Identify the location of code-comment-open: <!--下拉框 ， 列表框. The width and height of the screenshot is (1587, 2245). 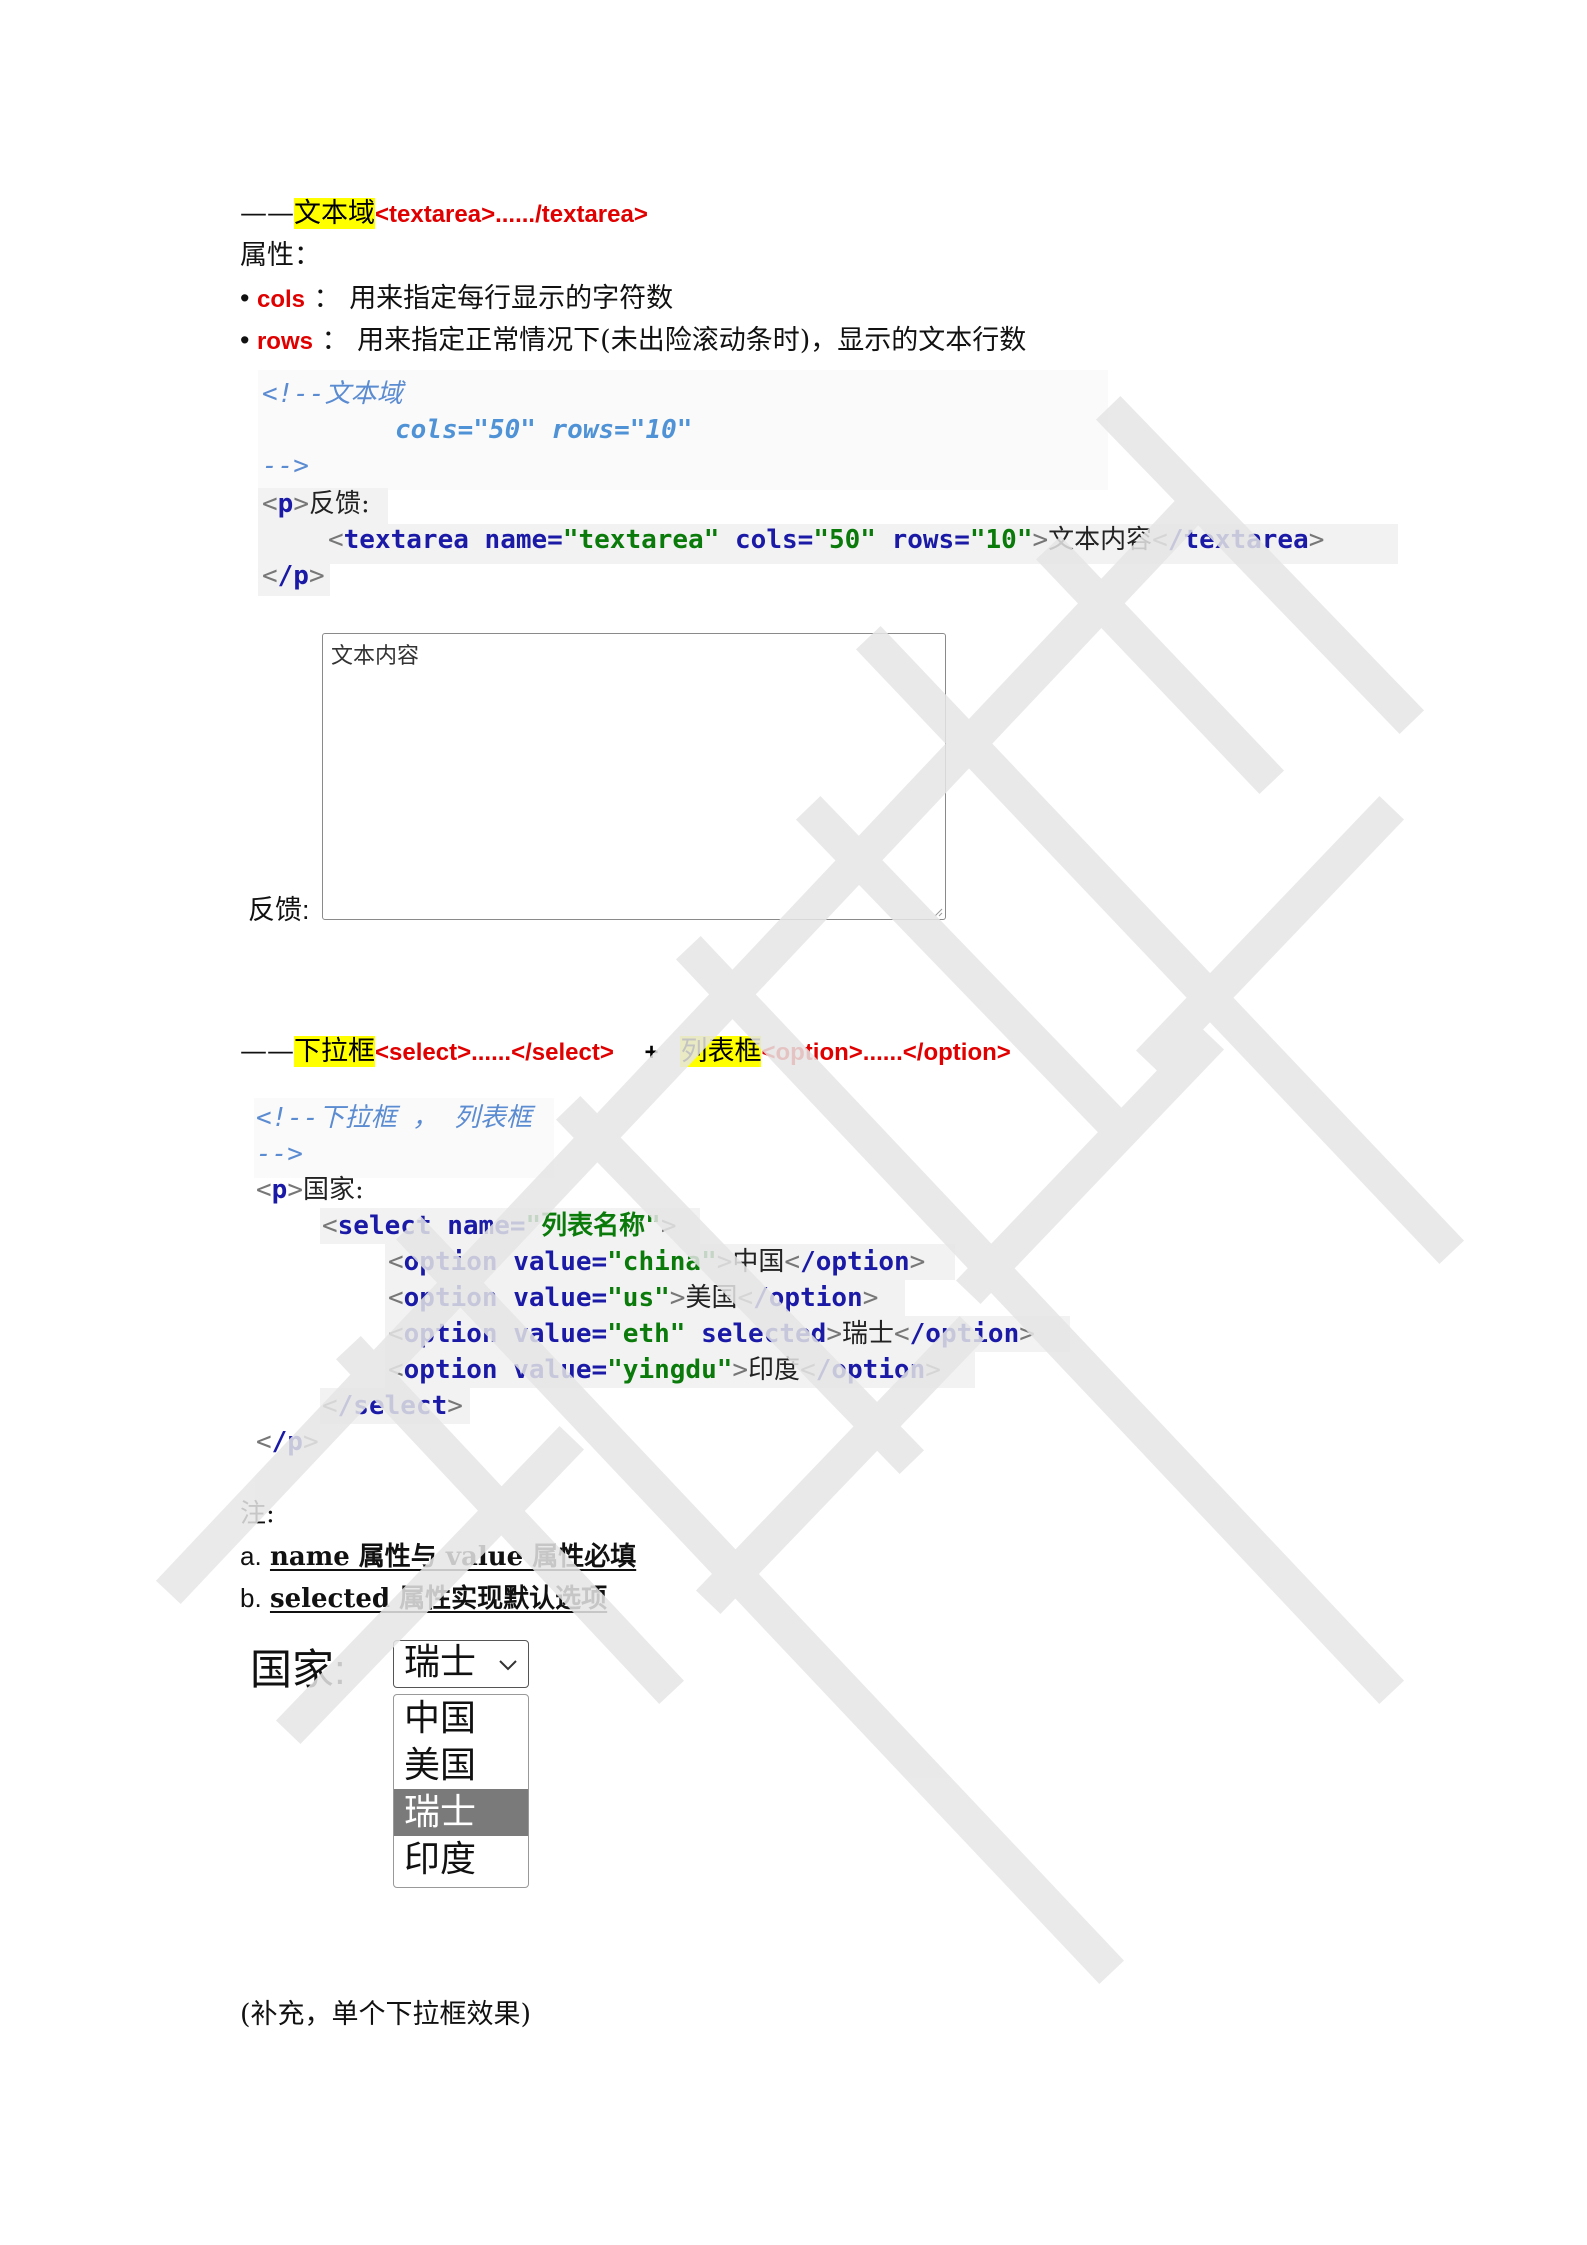
(394, 1118).